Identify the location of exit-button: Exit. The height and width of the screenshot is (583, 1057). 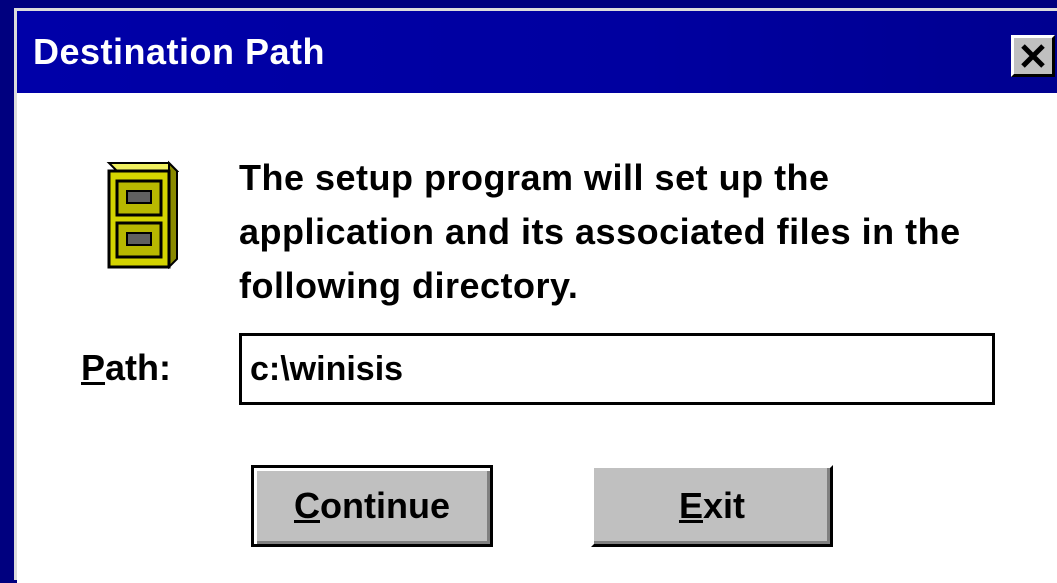
(712, 506).